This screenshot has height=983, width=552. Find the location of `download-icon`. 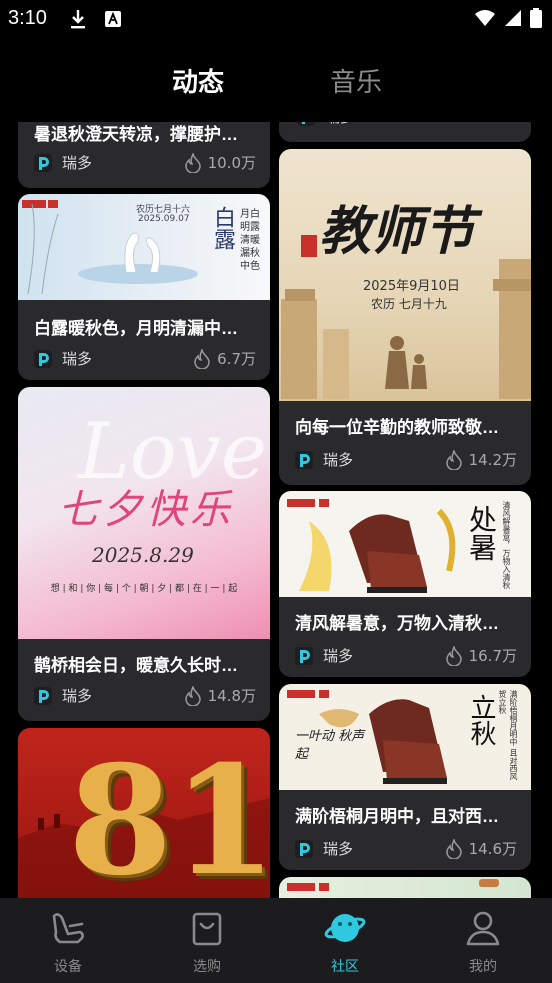

download-icon is located at coordinates (78, 19).